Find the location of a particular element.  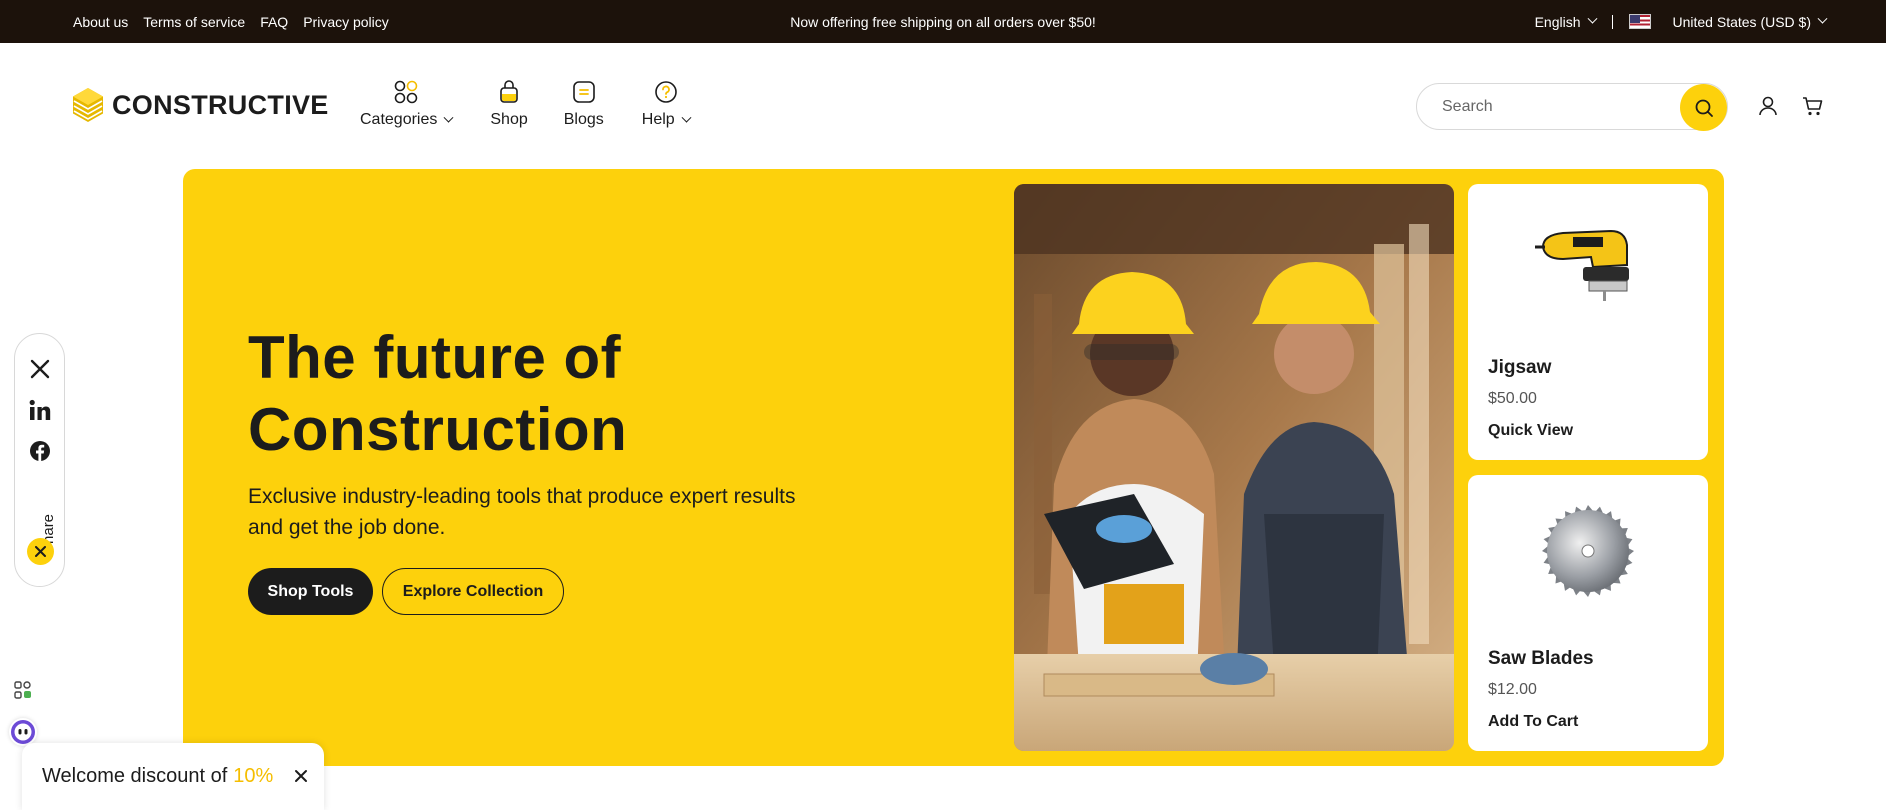

add-to-cart-button: Add To Cart is located at coordinates (1533, 722).